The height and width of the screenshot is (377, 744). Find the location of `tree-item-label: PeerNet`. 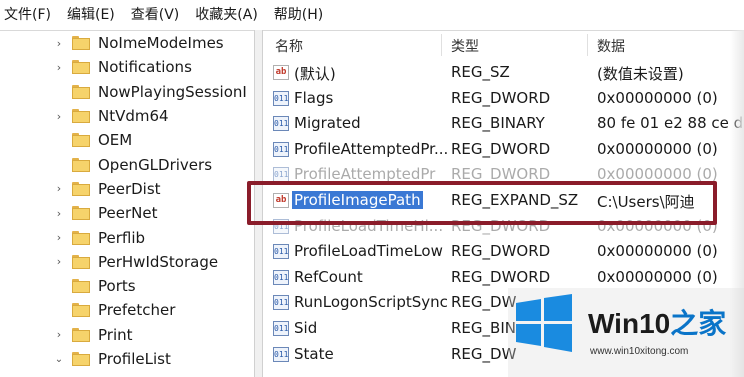

tree-item-label: PeerNet is located at coordinates (128, 213).